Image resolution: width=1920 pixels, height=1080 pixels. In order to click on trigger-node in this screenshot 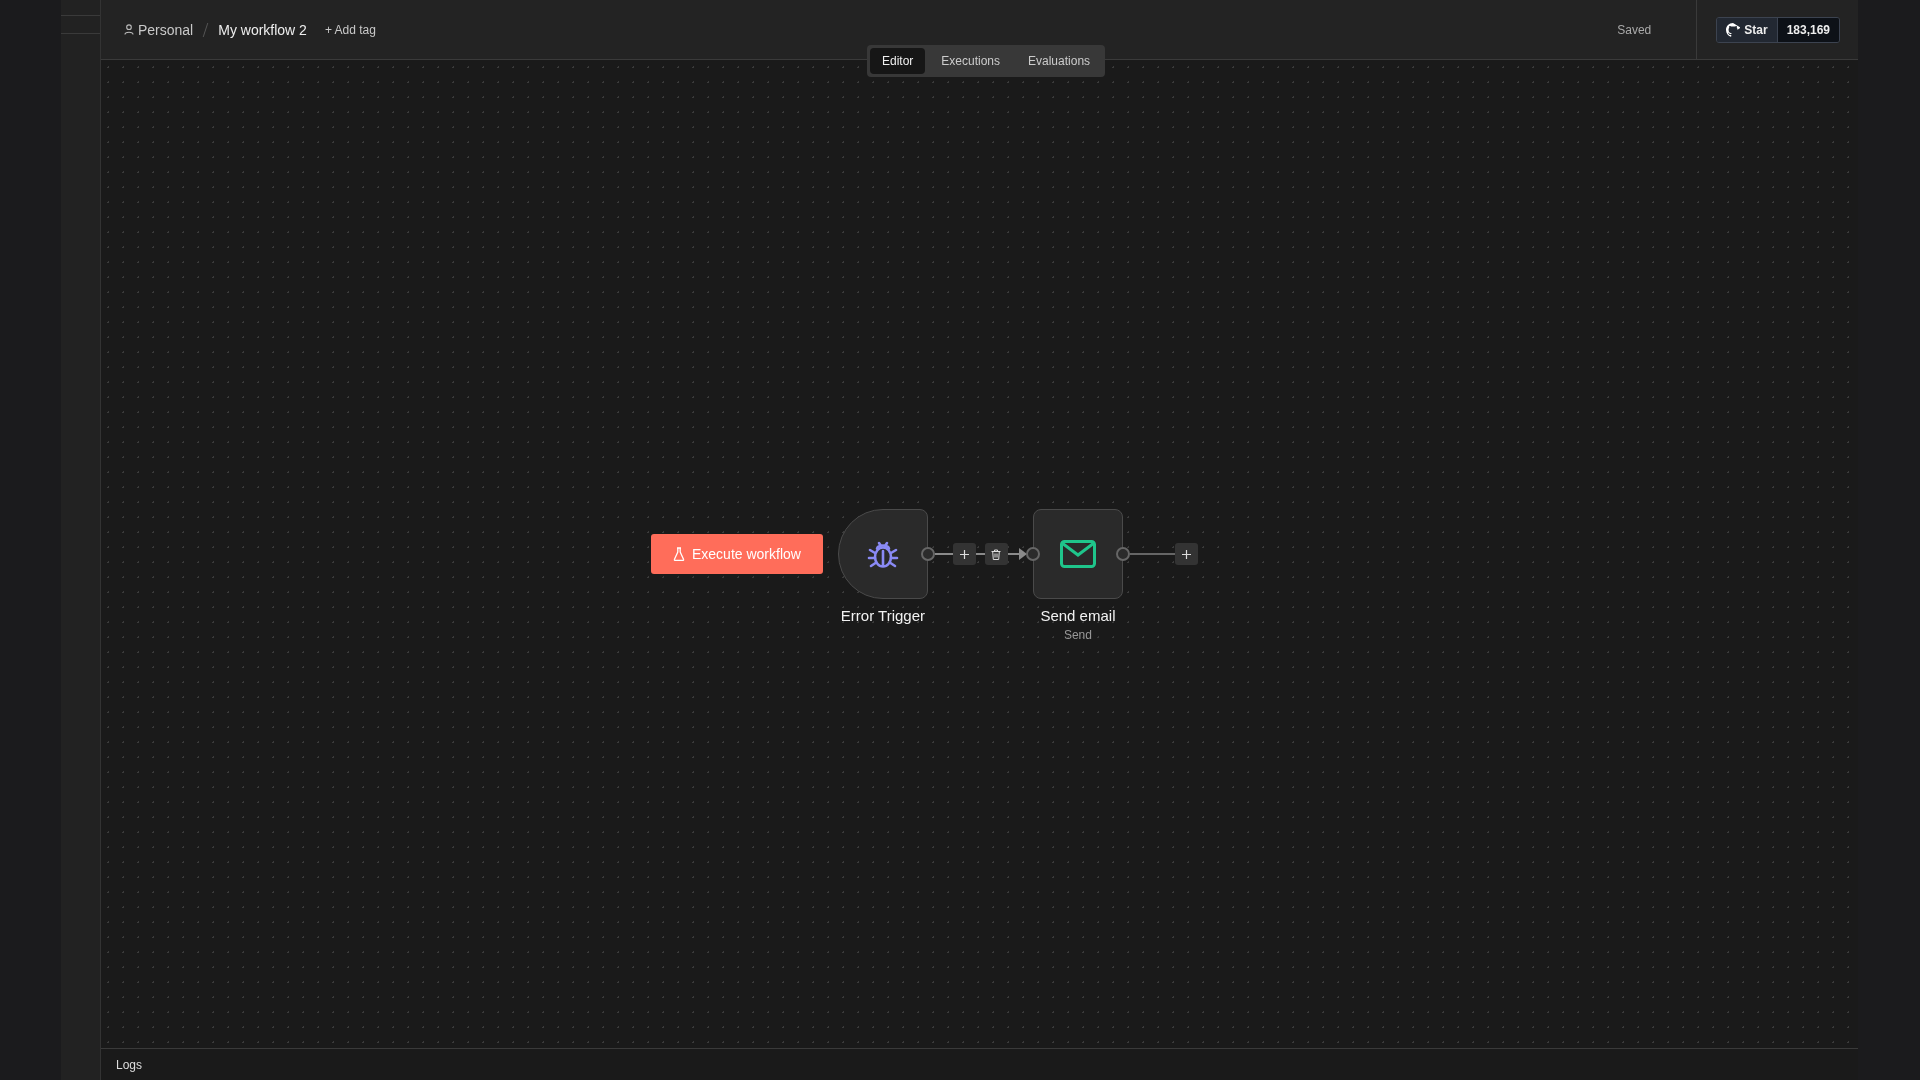, I will do `click(882, 554)`.